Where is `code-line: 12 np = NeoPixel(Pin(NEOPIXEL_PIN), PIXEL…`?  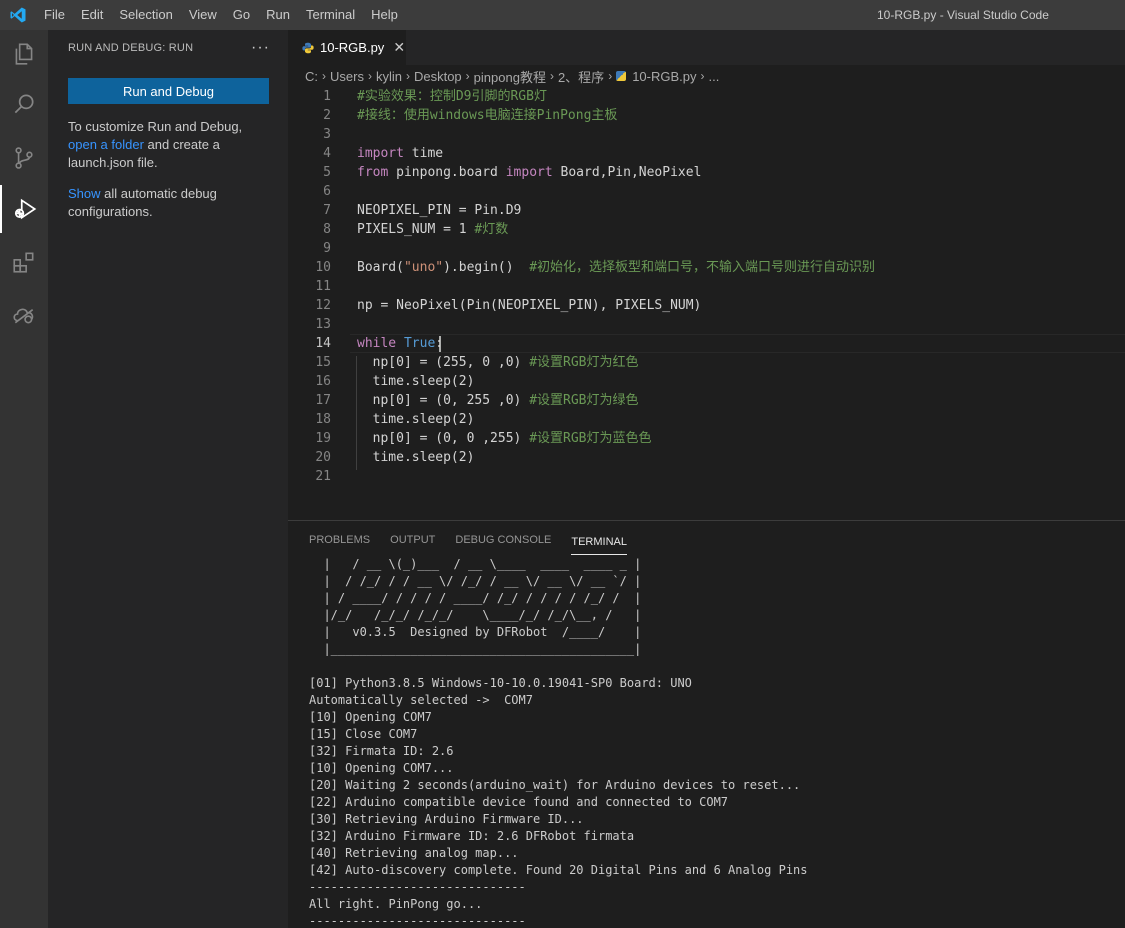 code-line: 12 np = NeoPixel(Pin(NEOPIXEL_PIN), PIXEL… is located at coordinates (706, 305).